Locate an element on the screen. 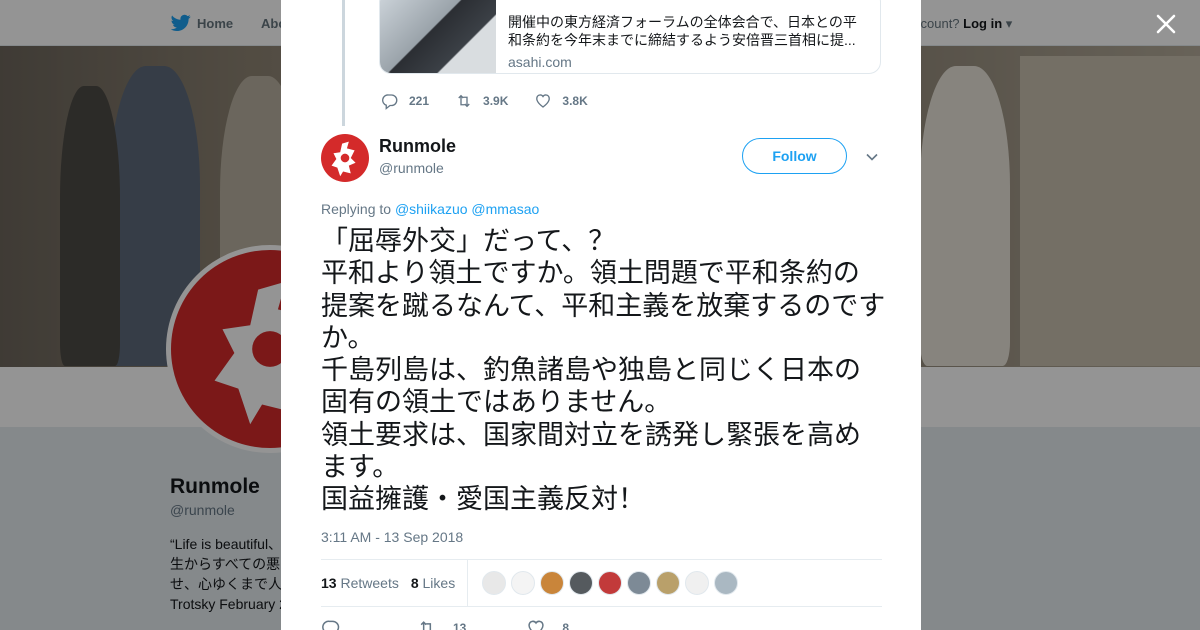  retweet-button: 3.9K is located at coordinates (481, 101).